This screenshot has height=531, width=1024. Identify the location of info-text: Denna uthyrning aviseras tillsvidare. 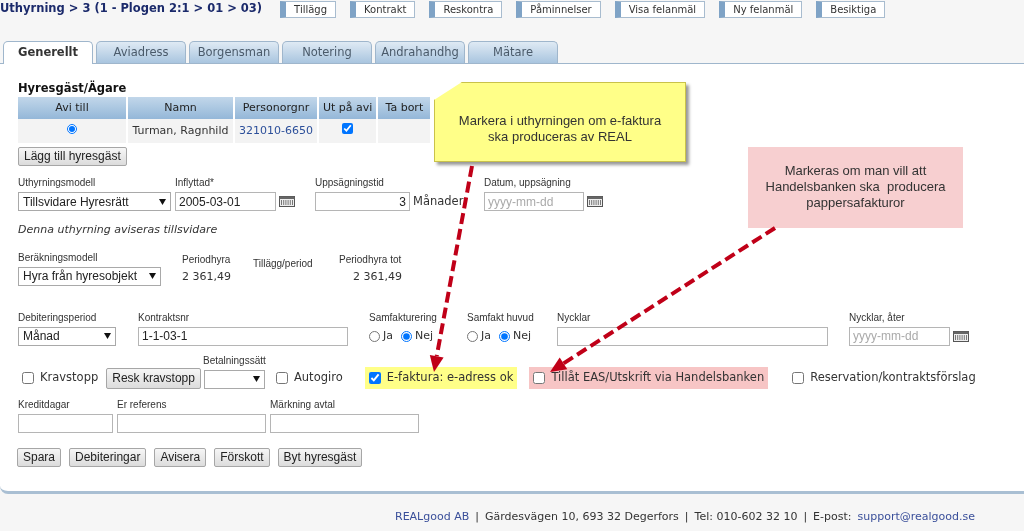
(118, 230).